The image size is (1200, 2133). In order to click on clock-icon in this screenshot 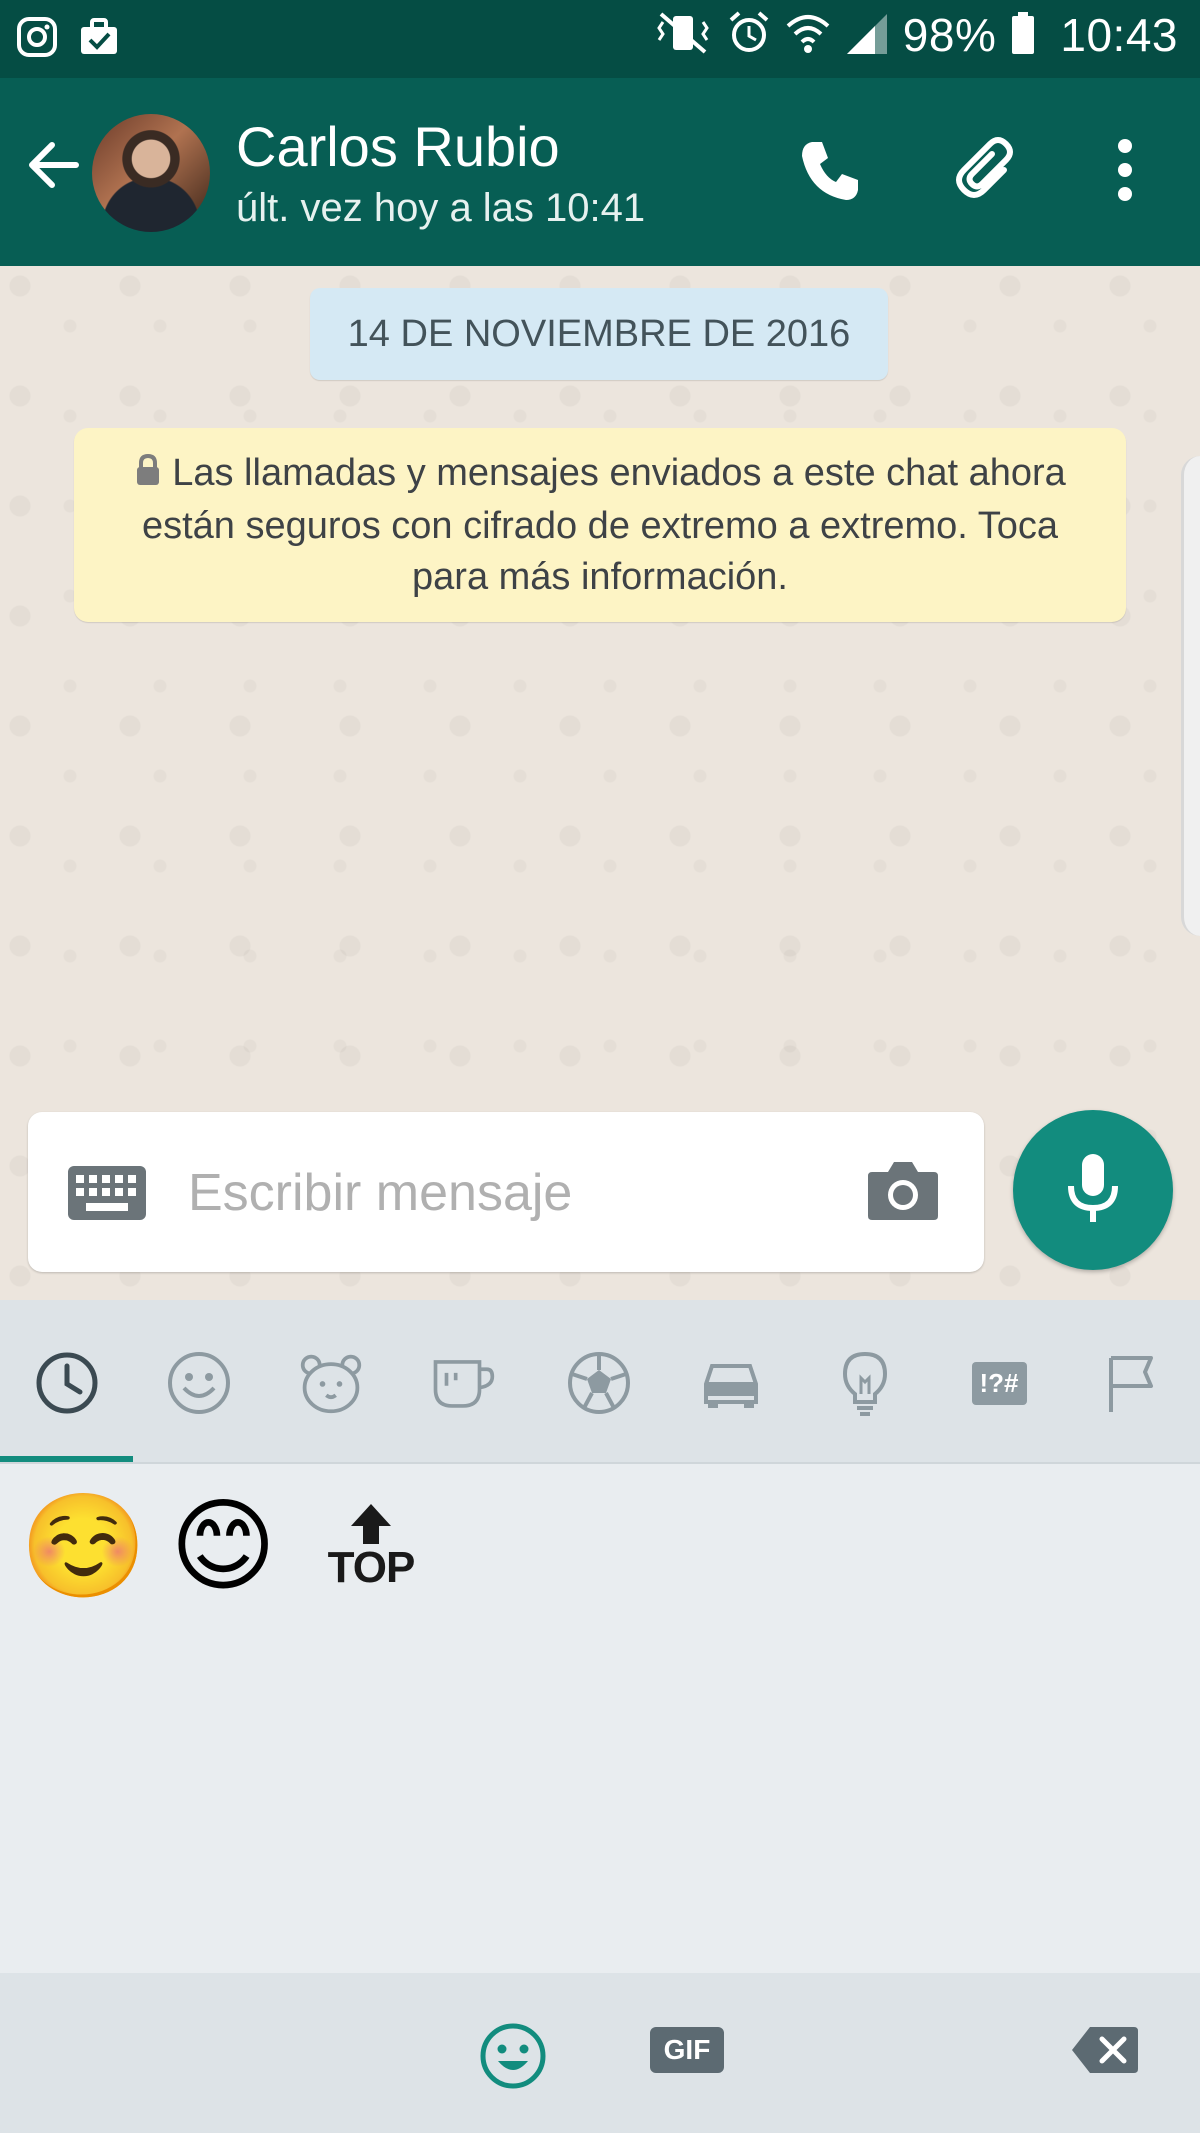, I will do `click(67, 1383)`.